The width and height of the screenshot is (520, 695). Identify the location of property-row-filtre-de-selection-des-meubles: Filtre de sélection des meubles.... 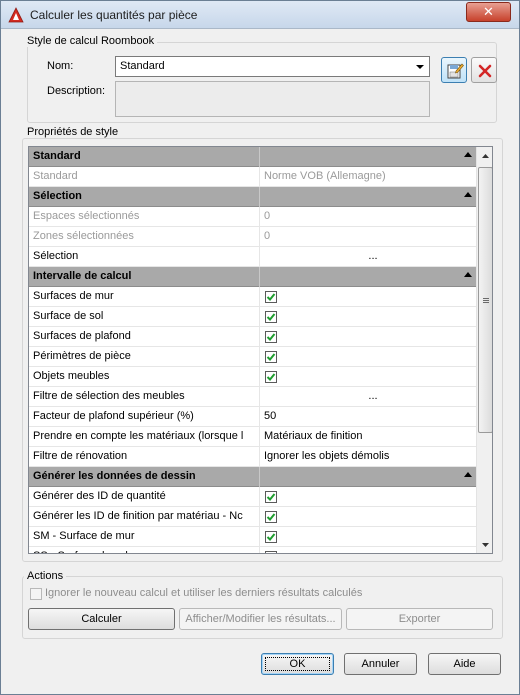
(252, 397).